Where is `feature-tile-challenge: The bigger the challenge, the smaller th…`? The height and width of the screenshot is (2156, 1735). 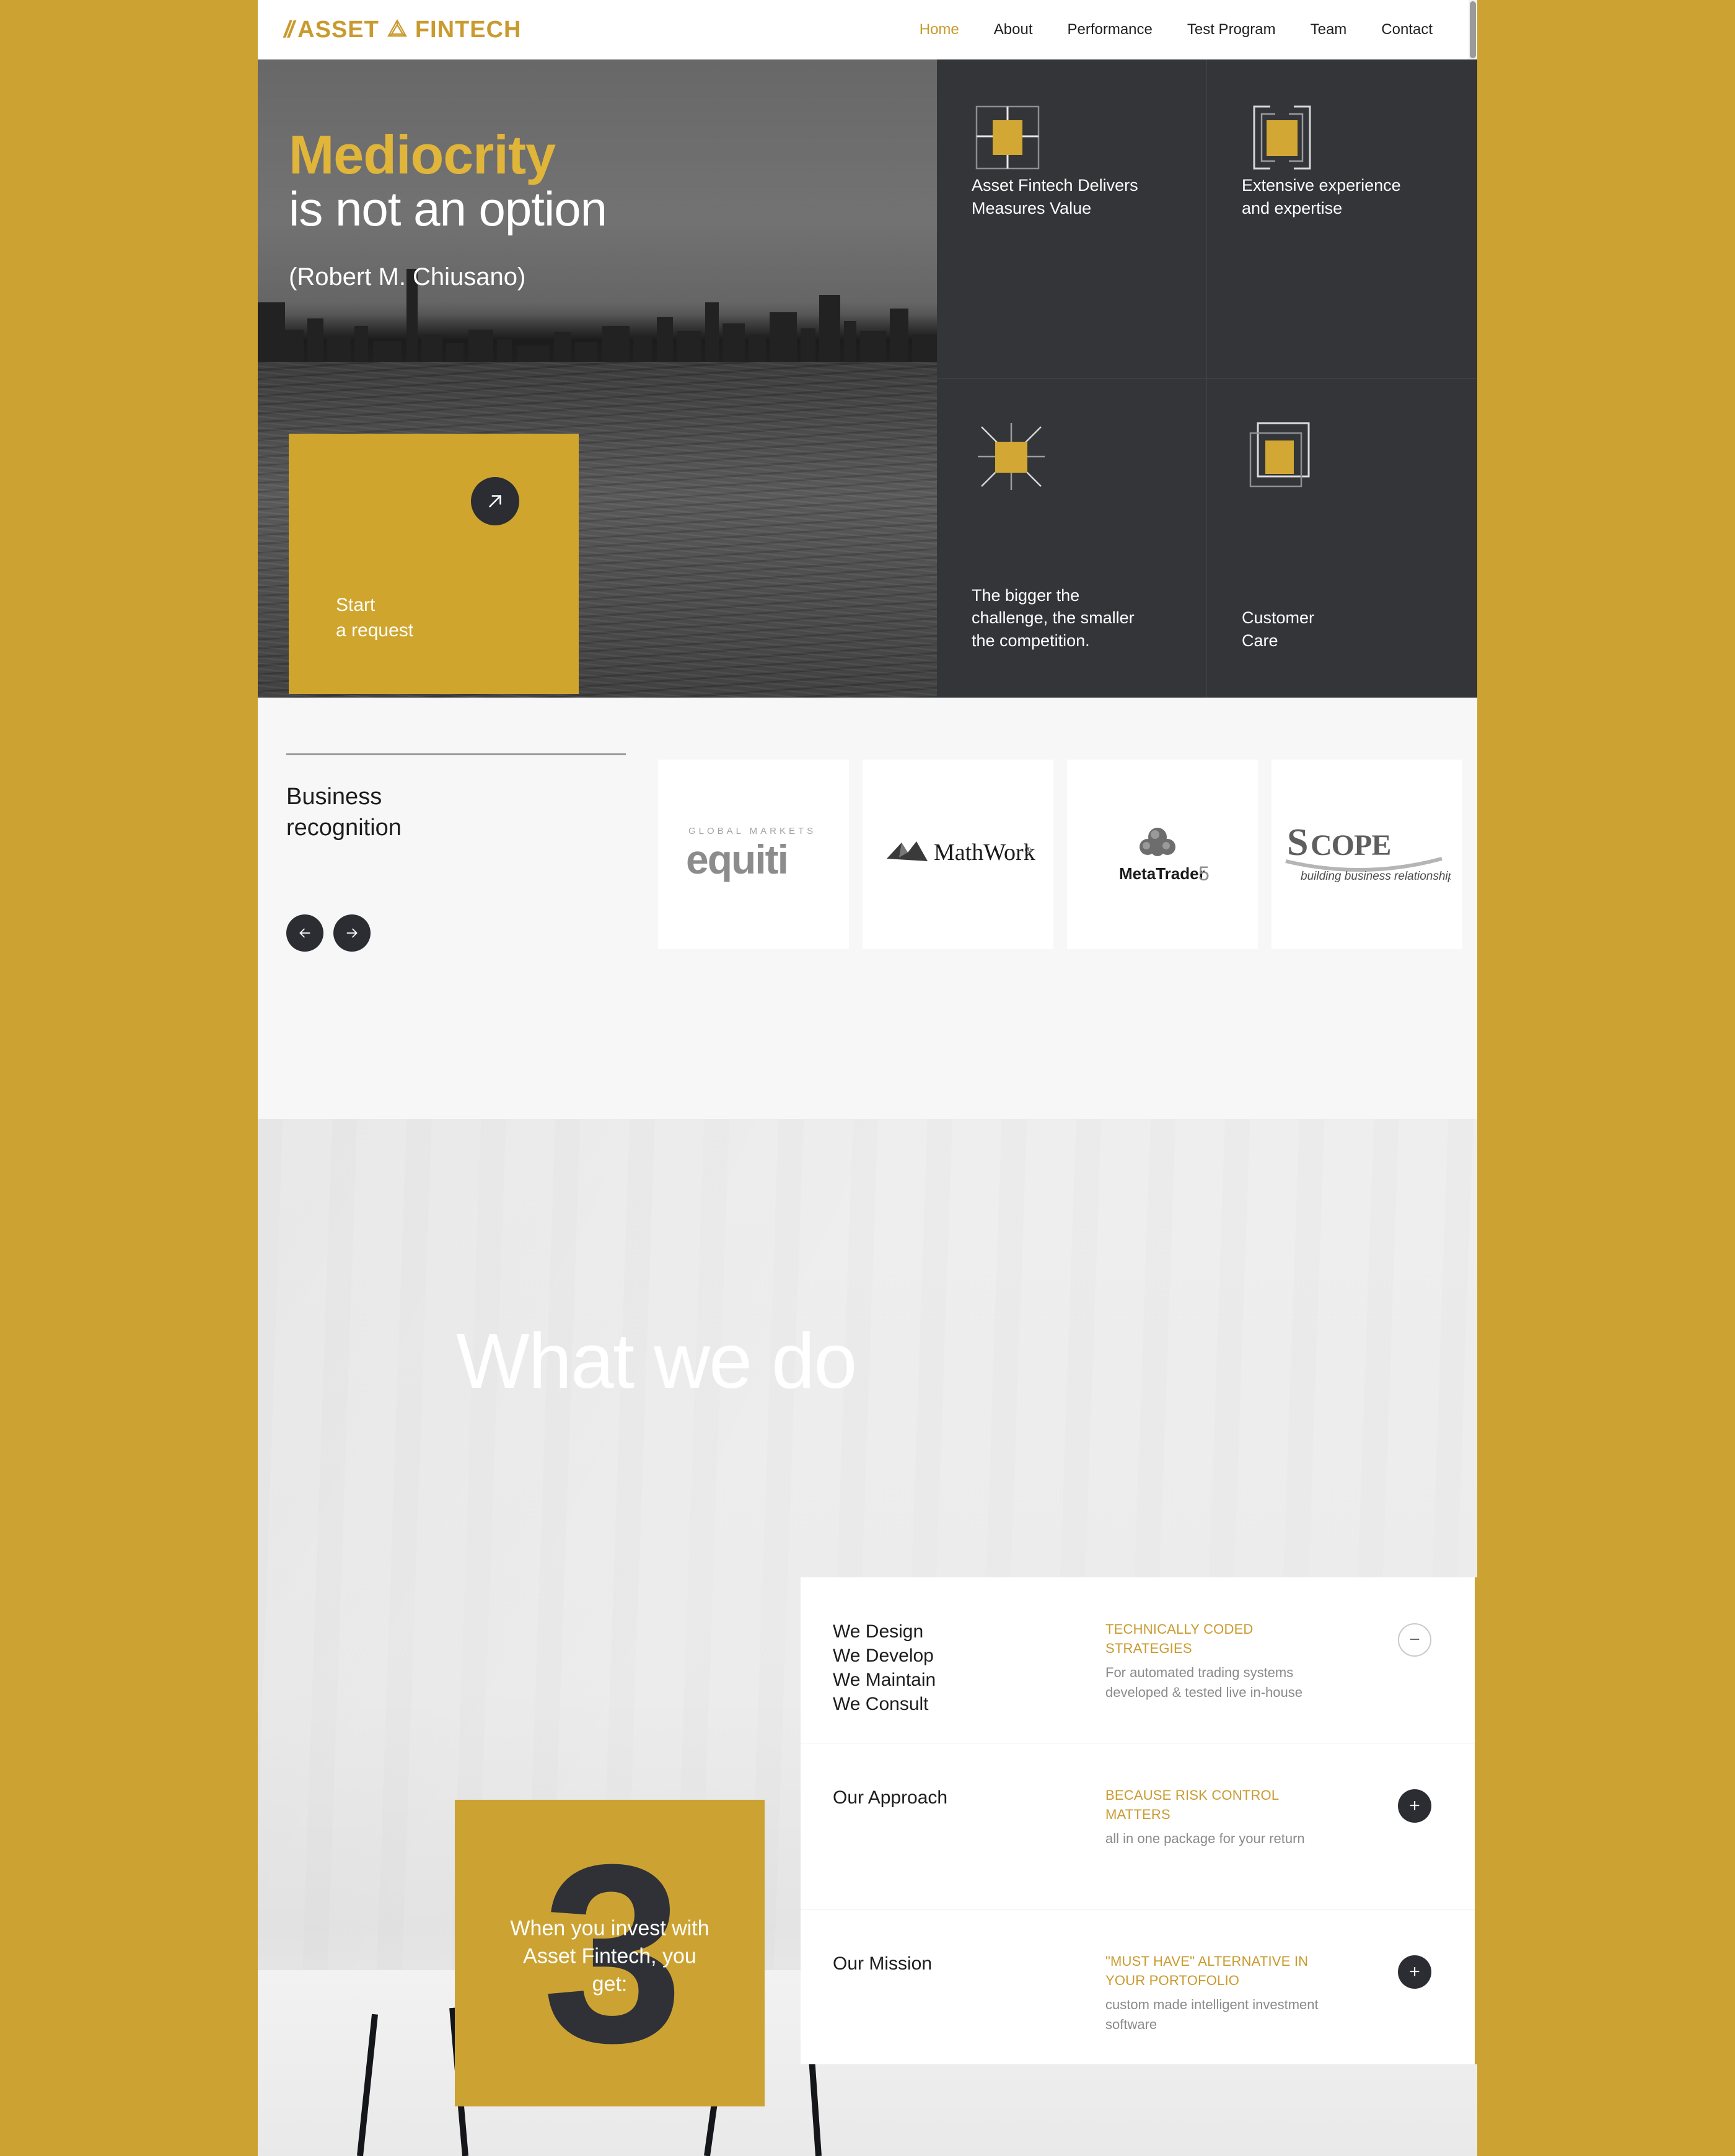
feature-tile-challenge: The bigger the challenge, the smaller th… is located at coordinates (1072, 538).